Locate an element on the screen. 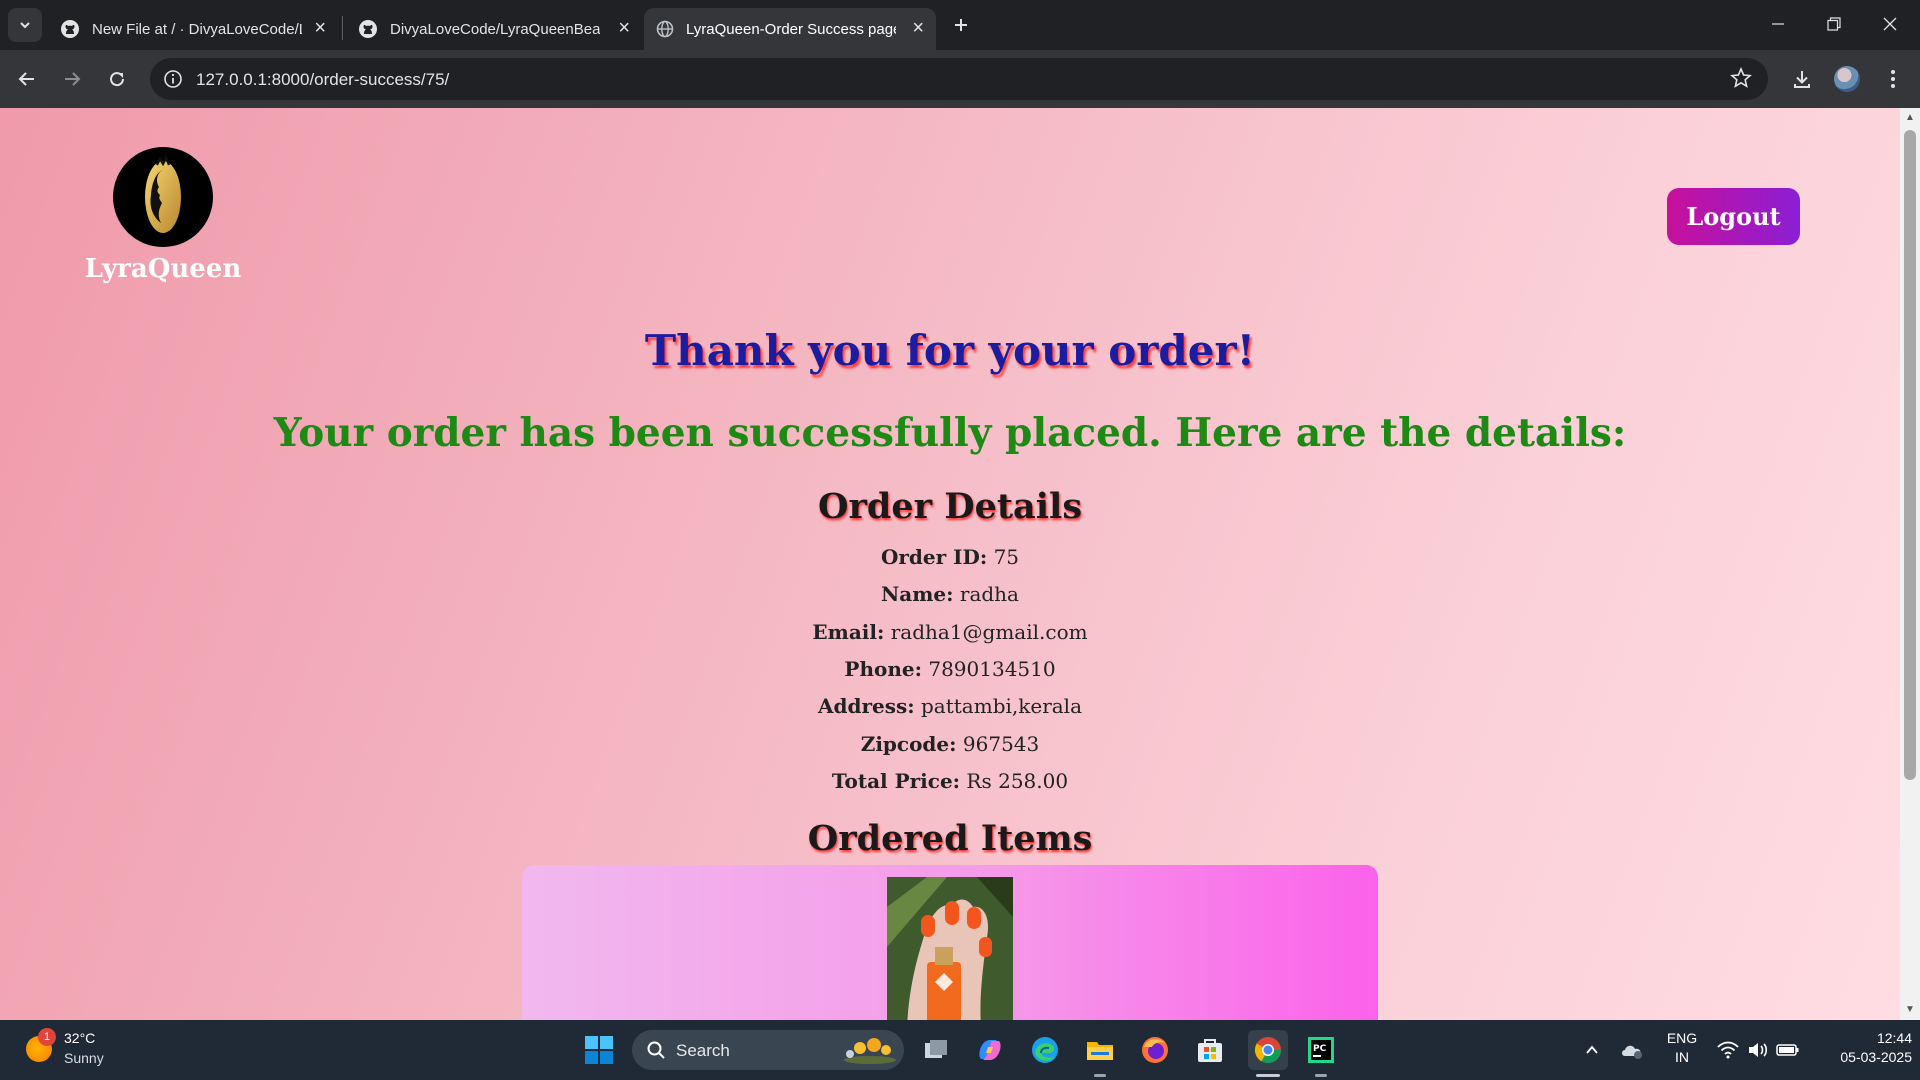  plus-icon is located at coordinates (961, 25).